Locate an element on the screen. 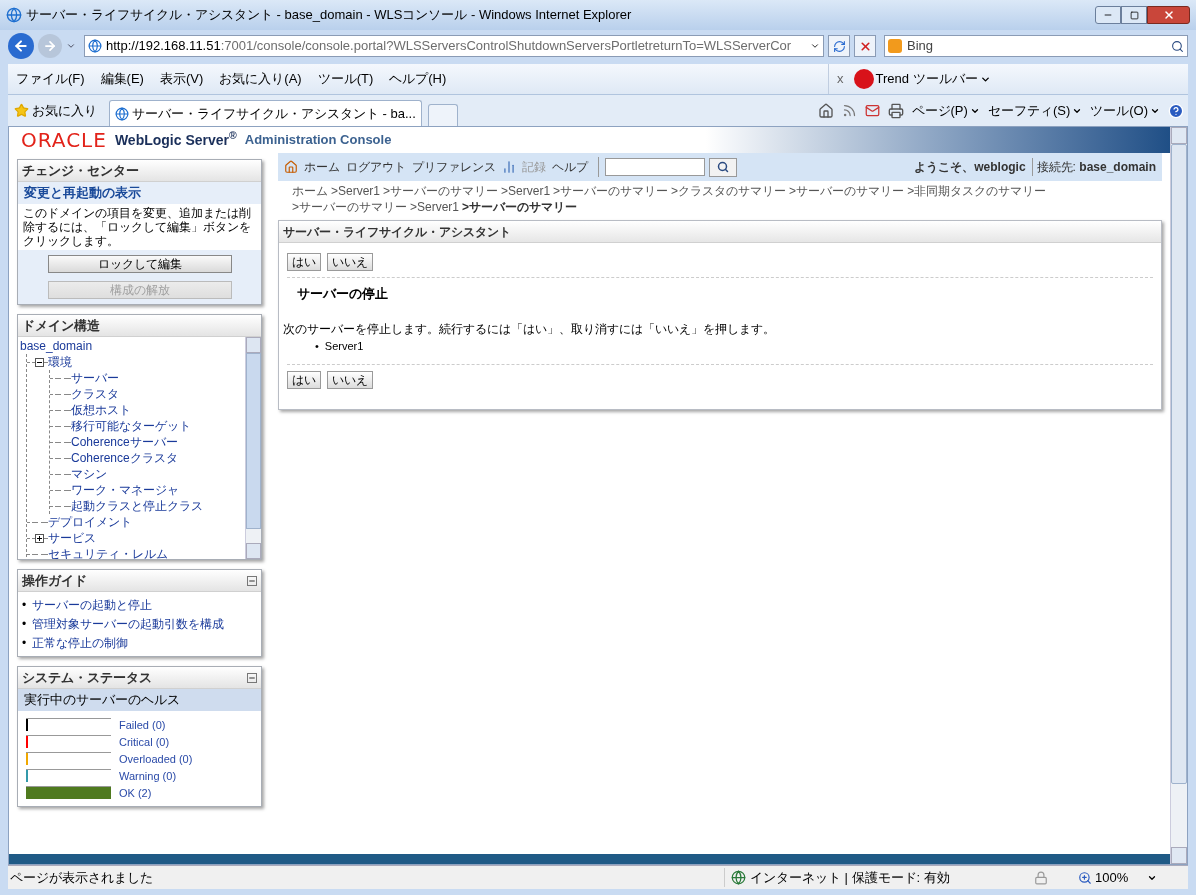 This screenshot has width=1196, height=895. toolbar-menu: Trend ツールバー is located at coordinates (933, 79).